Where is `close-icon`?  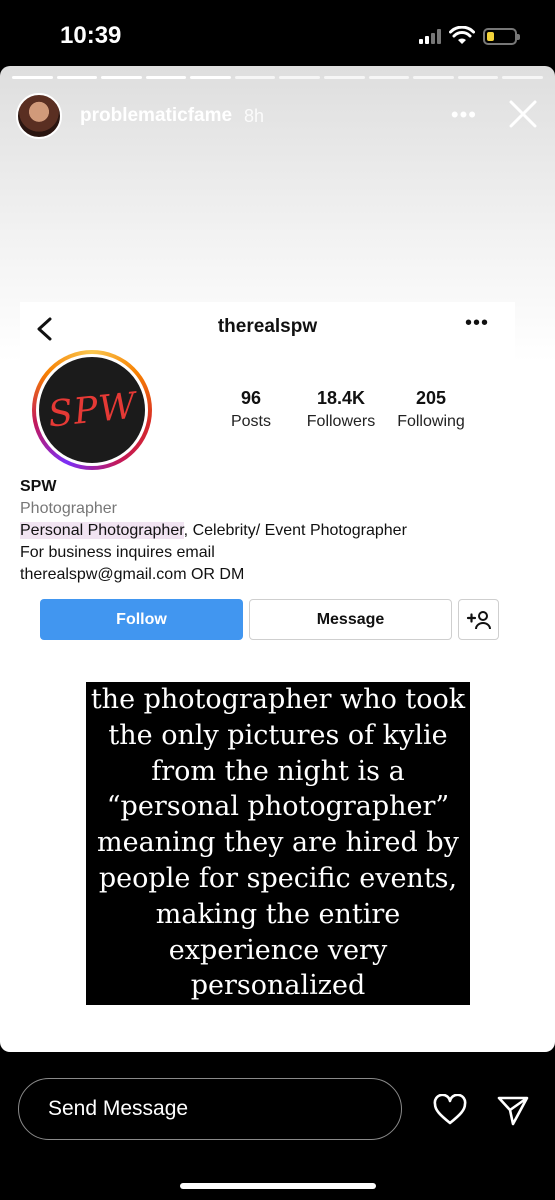
close-icon is located at coordinates (523, 114).